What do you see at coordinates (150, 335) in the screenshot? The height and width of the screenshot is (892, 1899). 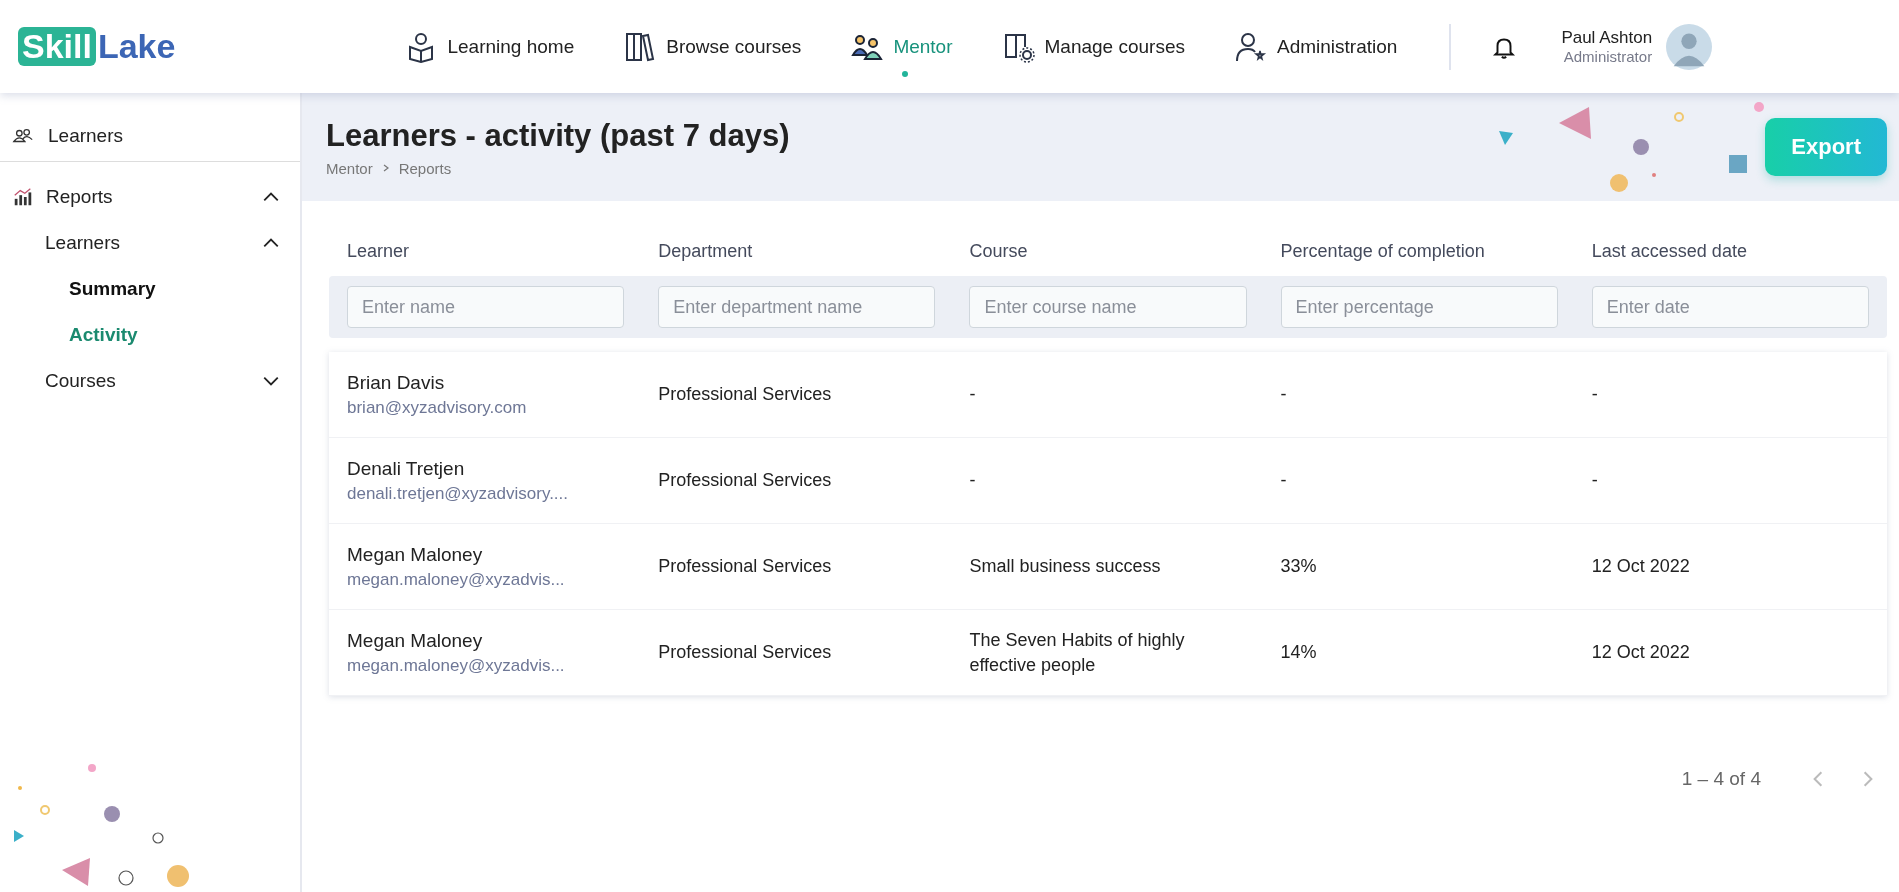 I see `sidebar-item: Activity` at bounding box center [150, 335].